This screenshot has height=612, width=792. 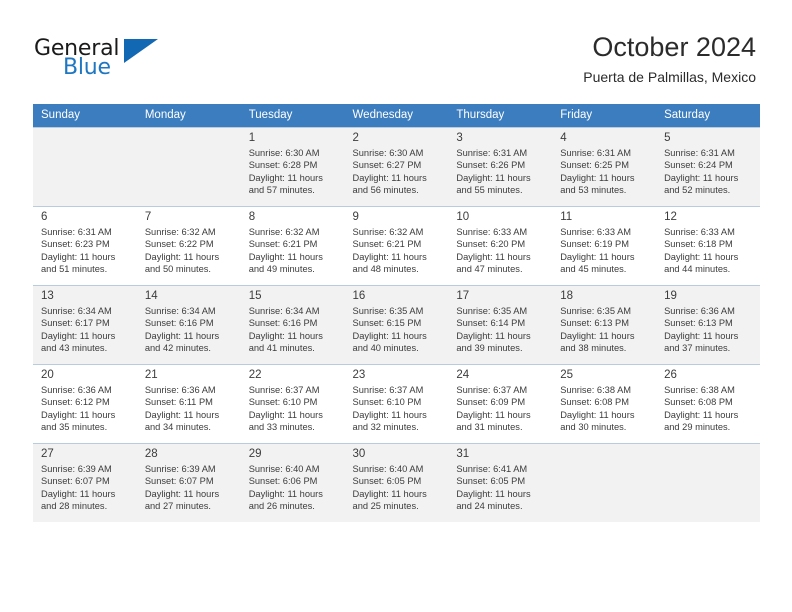 I want to click on day-number: 29, so click(x=255, y=454).